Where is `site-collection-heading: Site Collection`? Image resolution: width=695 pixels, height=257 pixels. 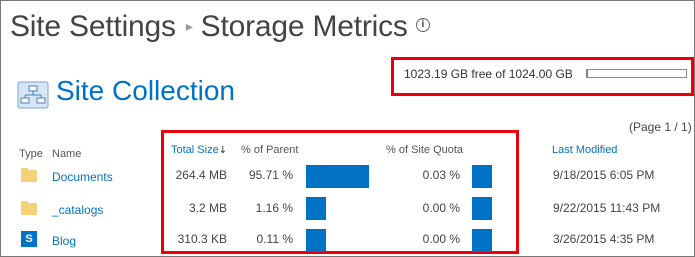
site-collection-heading: Site Collection is located at coordinates (145, 90).